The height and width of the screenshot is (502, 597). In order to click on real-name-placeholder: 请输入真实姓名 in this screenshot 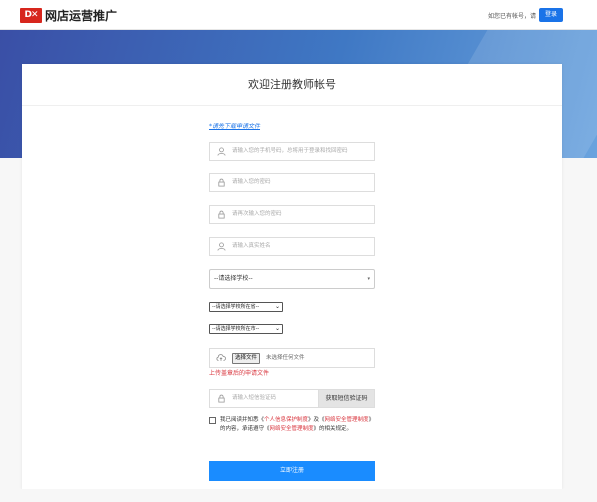, I will do `click(251, 246)`.